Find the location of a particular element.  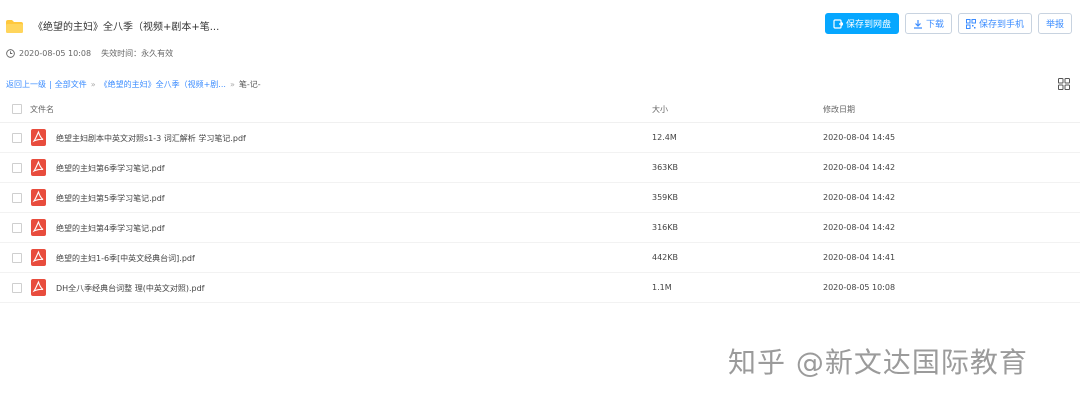

watermark: 知乎 @新文达国际教育 is located at coordinates (878, 362).